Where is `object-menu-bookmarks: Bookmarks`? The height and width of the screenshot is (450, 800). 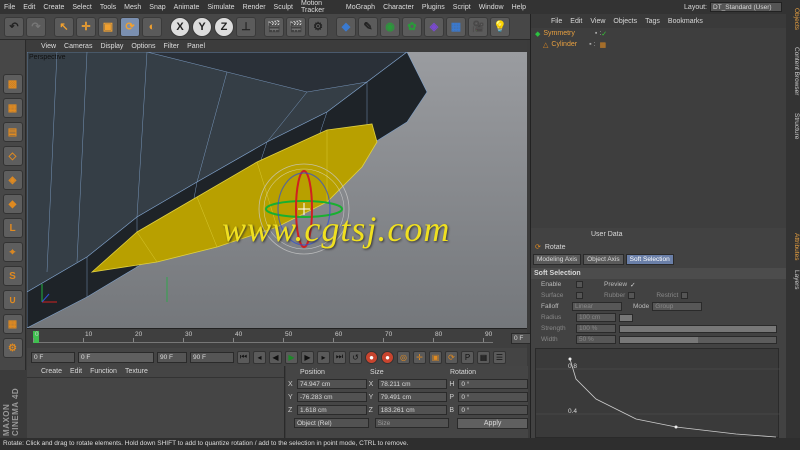
object-menu-bookmarks: Bookmarks is located at coordinates (685, 21).